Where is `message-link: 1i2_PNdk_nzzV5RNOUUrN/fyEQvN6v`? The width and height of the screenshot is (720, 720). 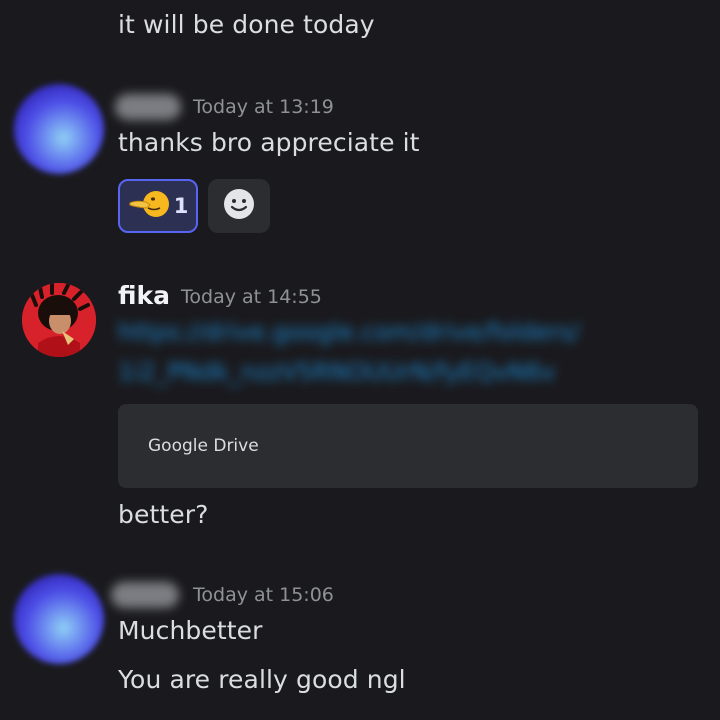
message-link: 1i2_PNdk_nzzV5RNOUUrN/fyEQvN6v is located at coordinates (336, 372).